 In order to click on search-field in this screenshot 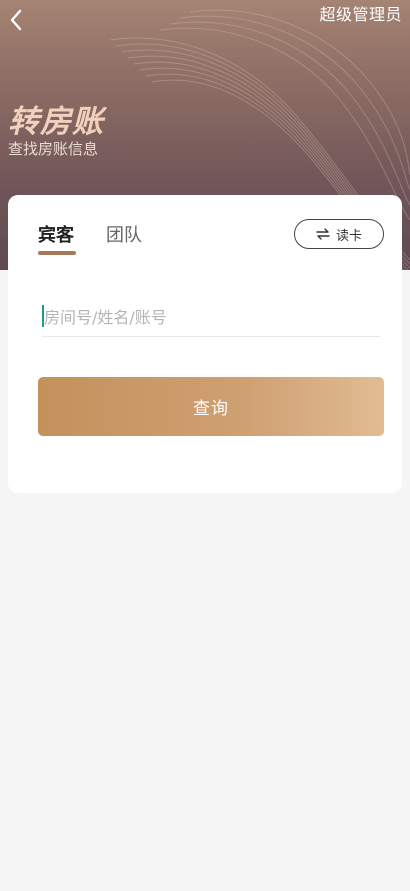, I will do `click(211, 318)`.